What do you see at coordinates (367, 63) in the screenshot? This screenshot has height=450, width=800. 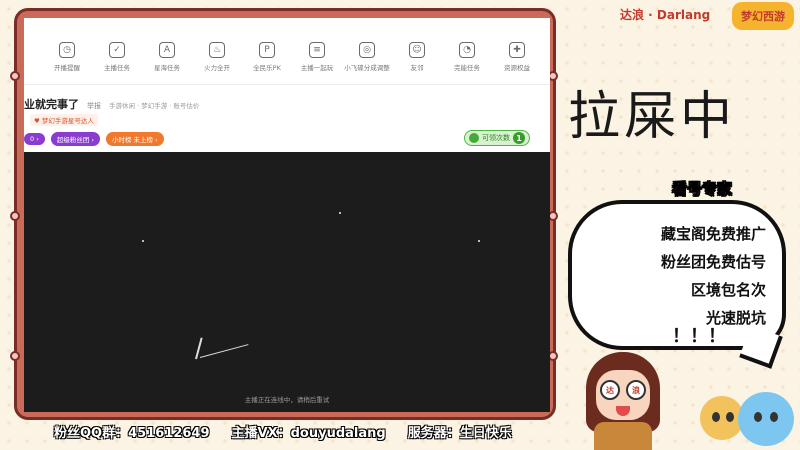 I see `nav-item-ufo-share: ◎ 小飞碟分成调整` at bounding box center [367, 63].